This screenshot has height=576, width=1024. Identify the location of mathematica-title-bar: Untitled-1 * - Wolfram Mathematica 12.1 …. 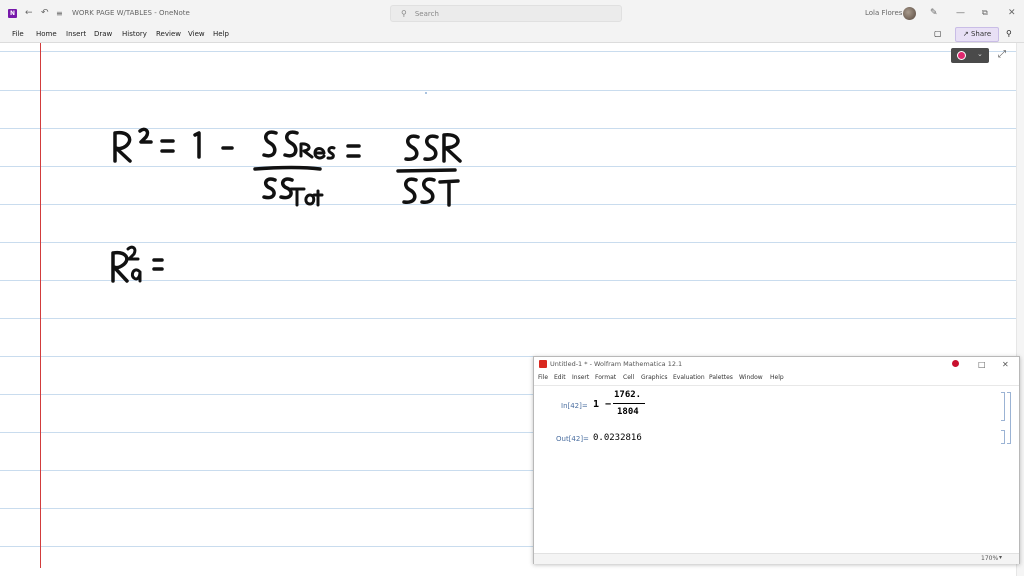
(776, 364).